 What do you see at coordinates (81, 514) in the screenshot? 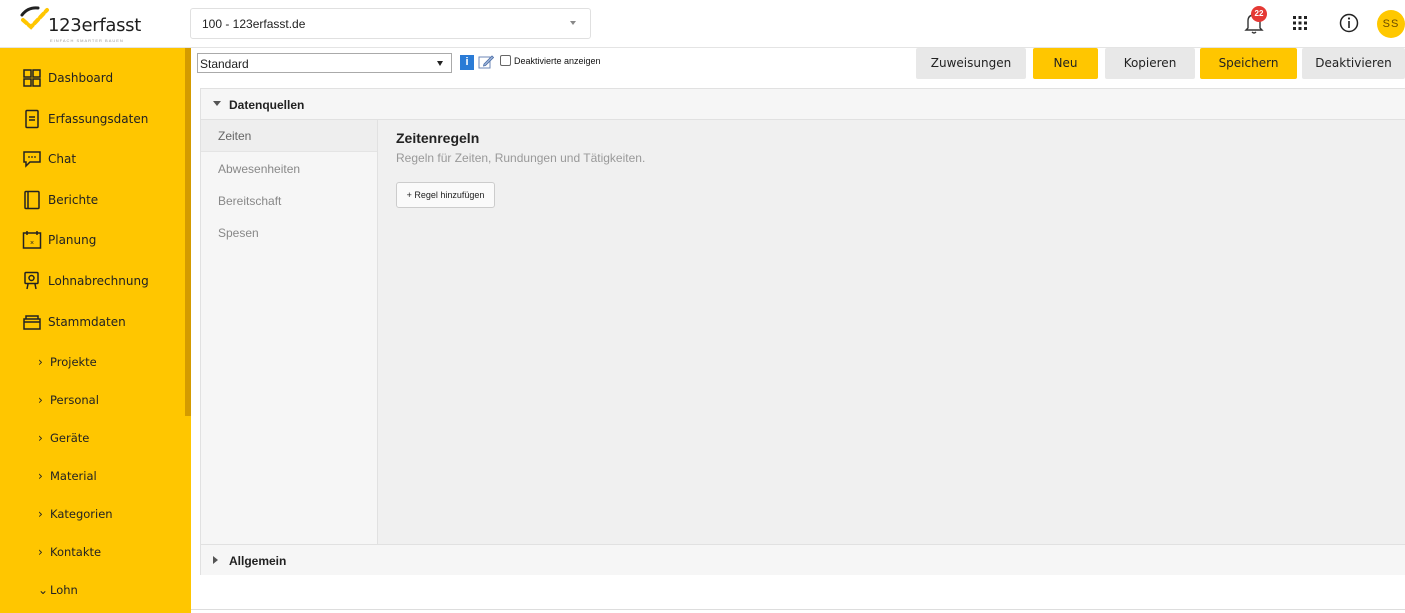
I see `sidebar-subitem-label: Kategorien` at bounding box center [81, 514].